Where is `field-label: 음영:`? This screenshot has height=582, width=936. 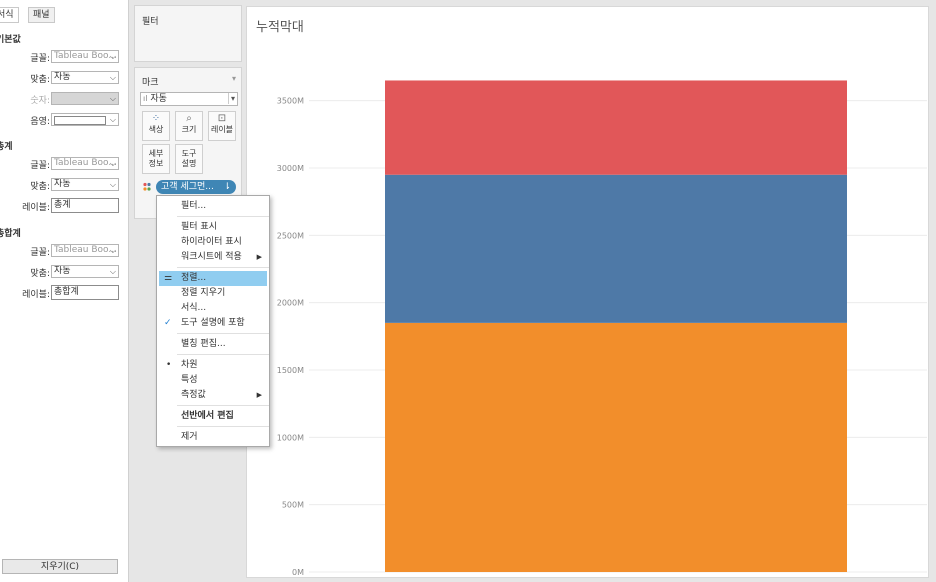
field-label: 음영: is located at coordinates (40, 122).